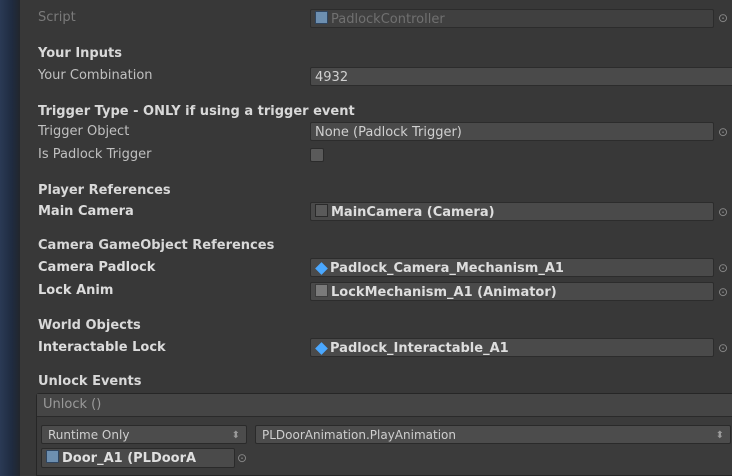  I want to click on section-header-your-inputs: Your Inputs, so click(80, 53).